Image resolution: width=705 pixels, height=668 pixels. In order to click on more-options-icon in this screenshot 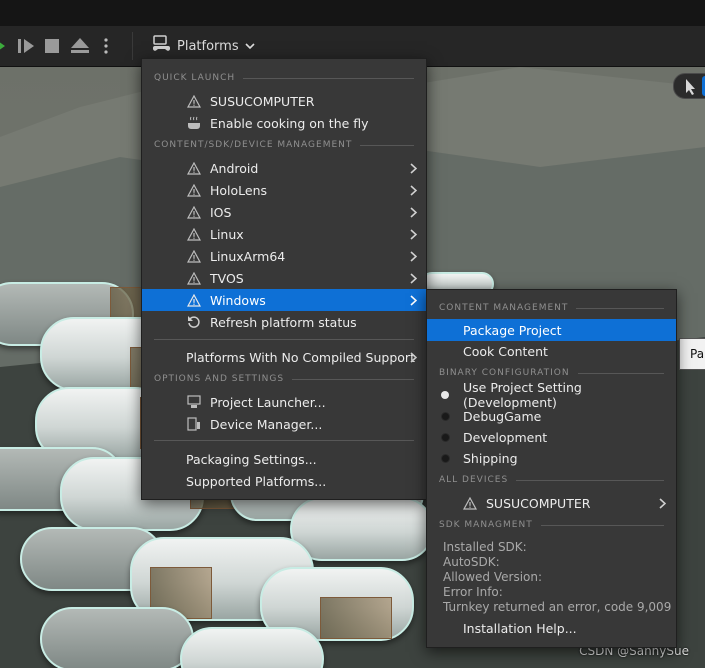, I will do `click(106, 46)`.